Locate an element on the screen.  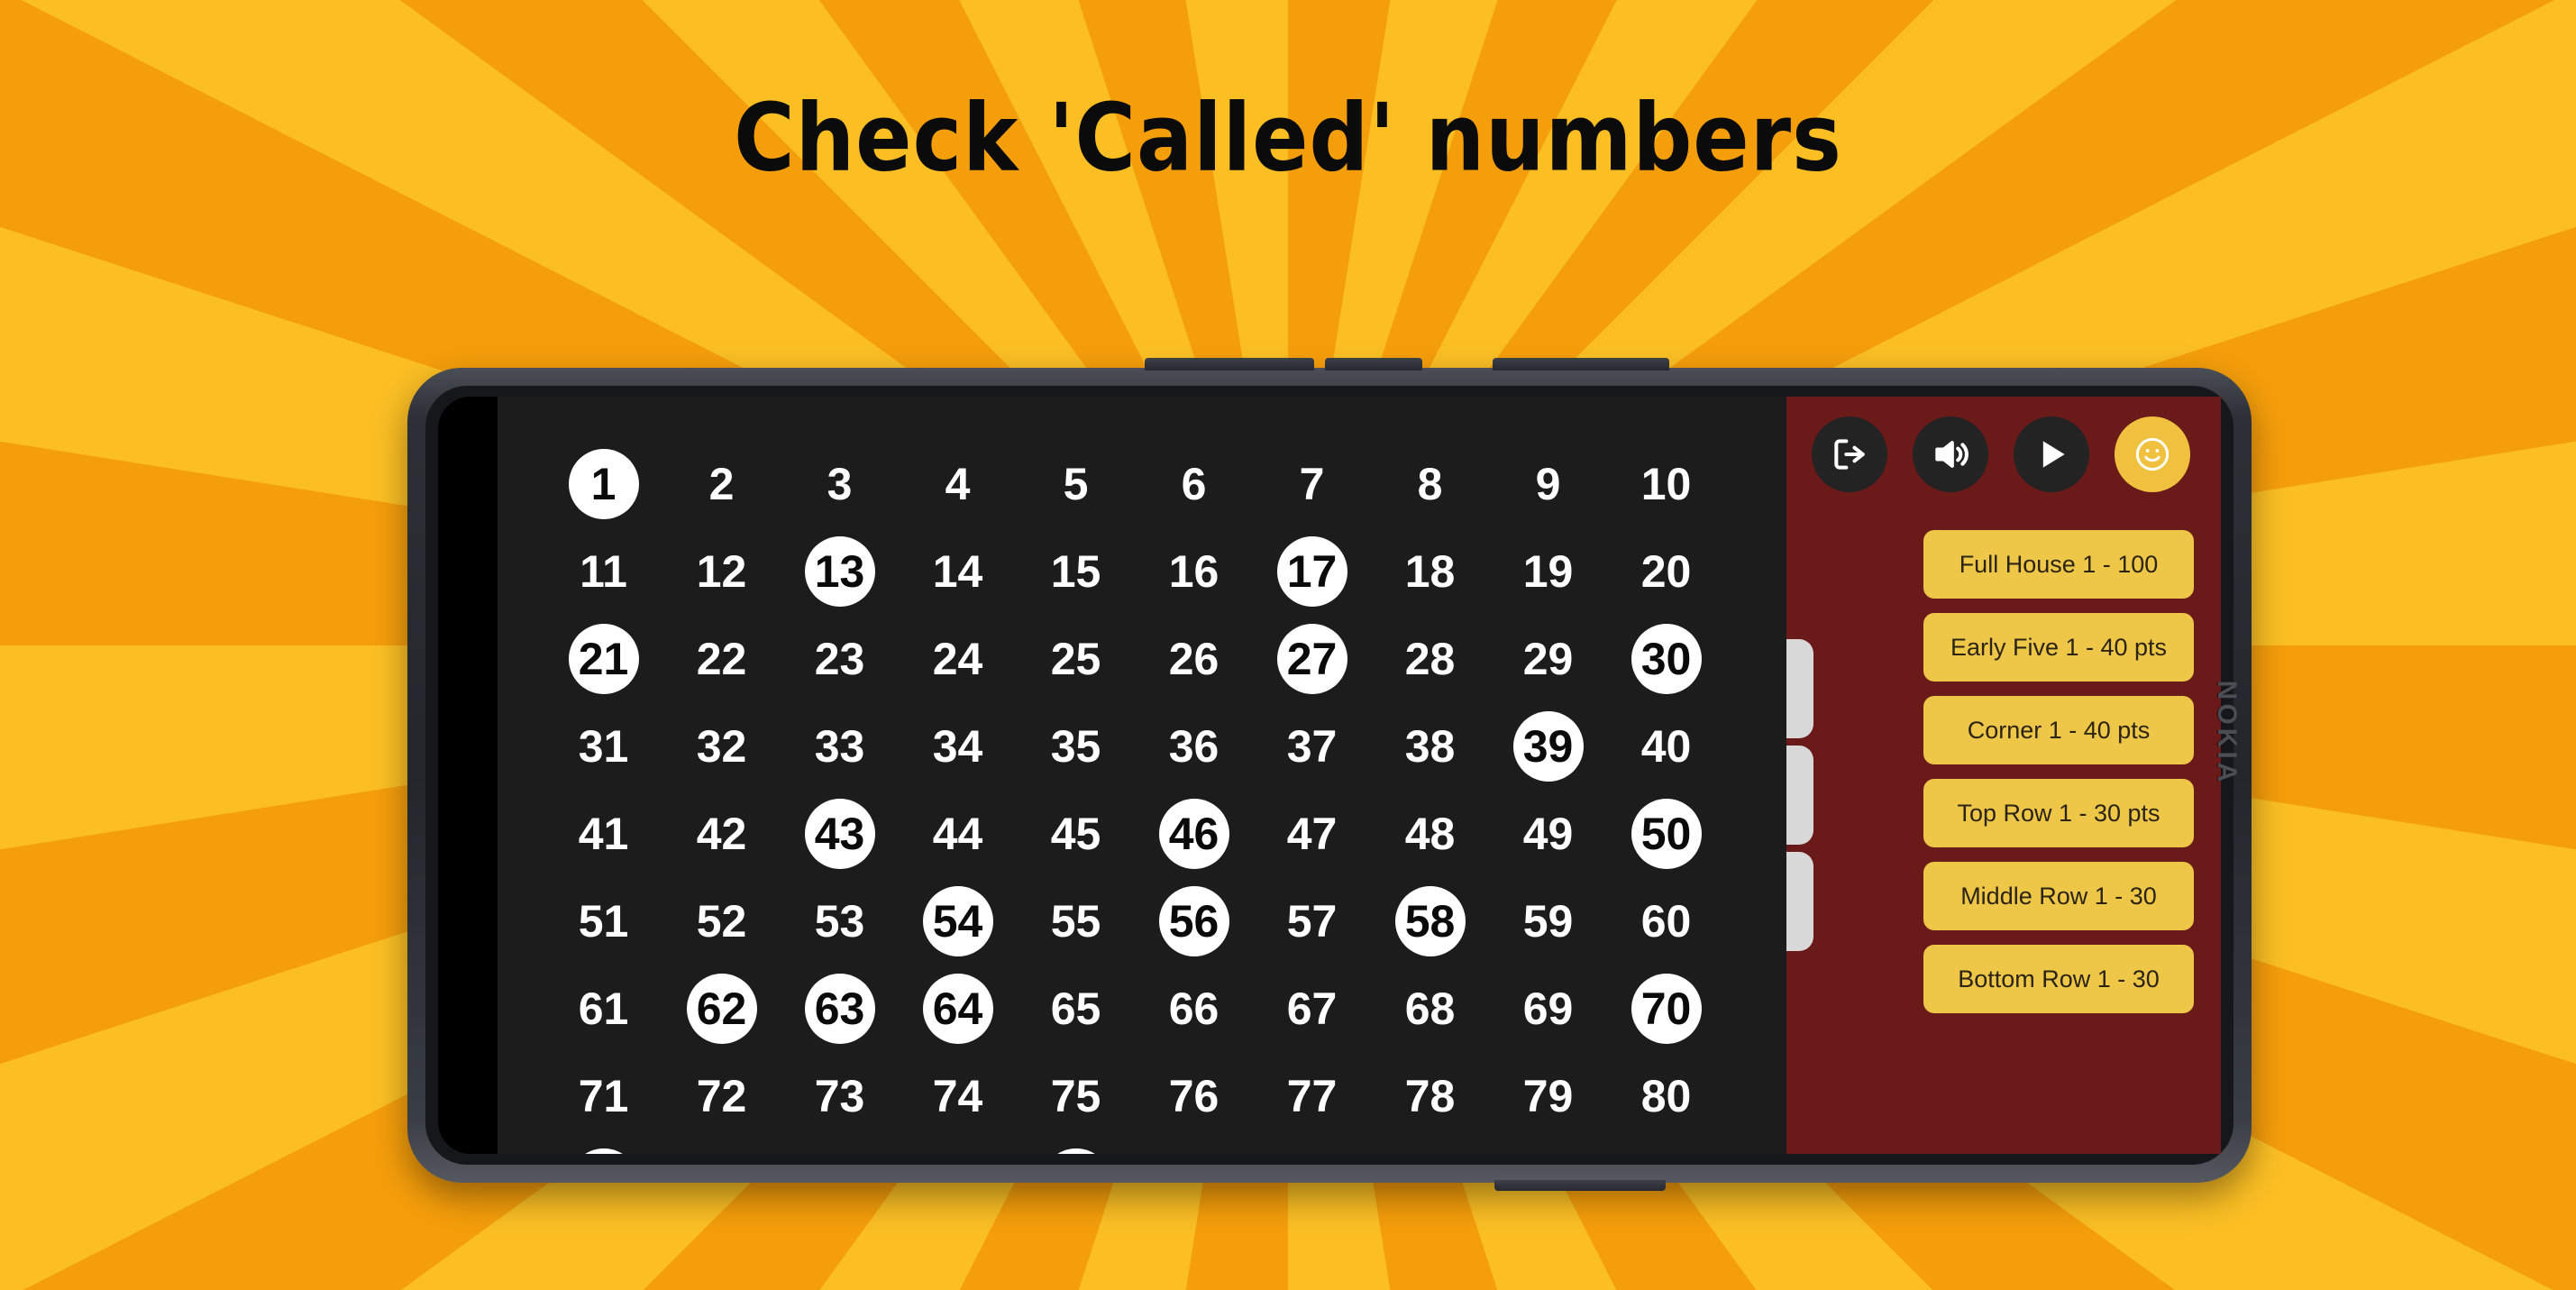
called-number-cell: 66 is located at coordinates (1194, 1008).